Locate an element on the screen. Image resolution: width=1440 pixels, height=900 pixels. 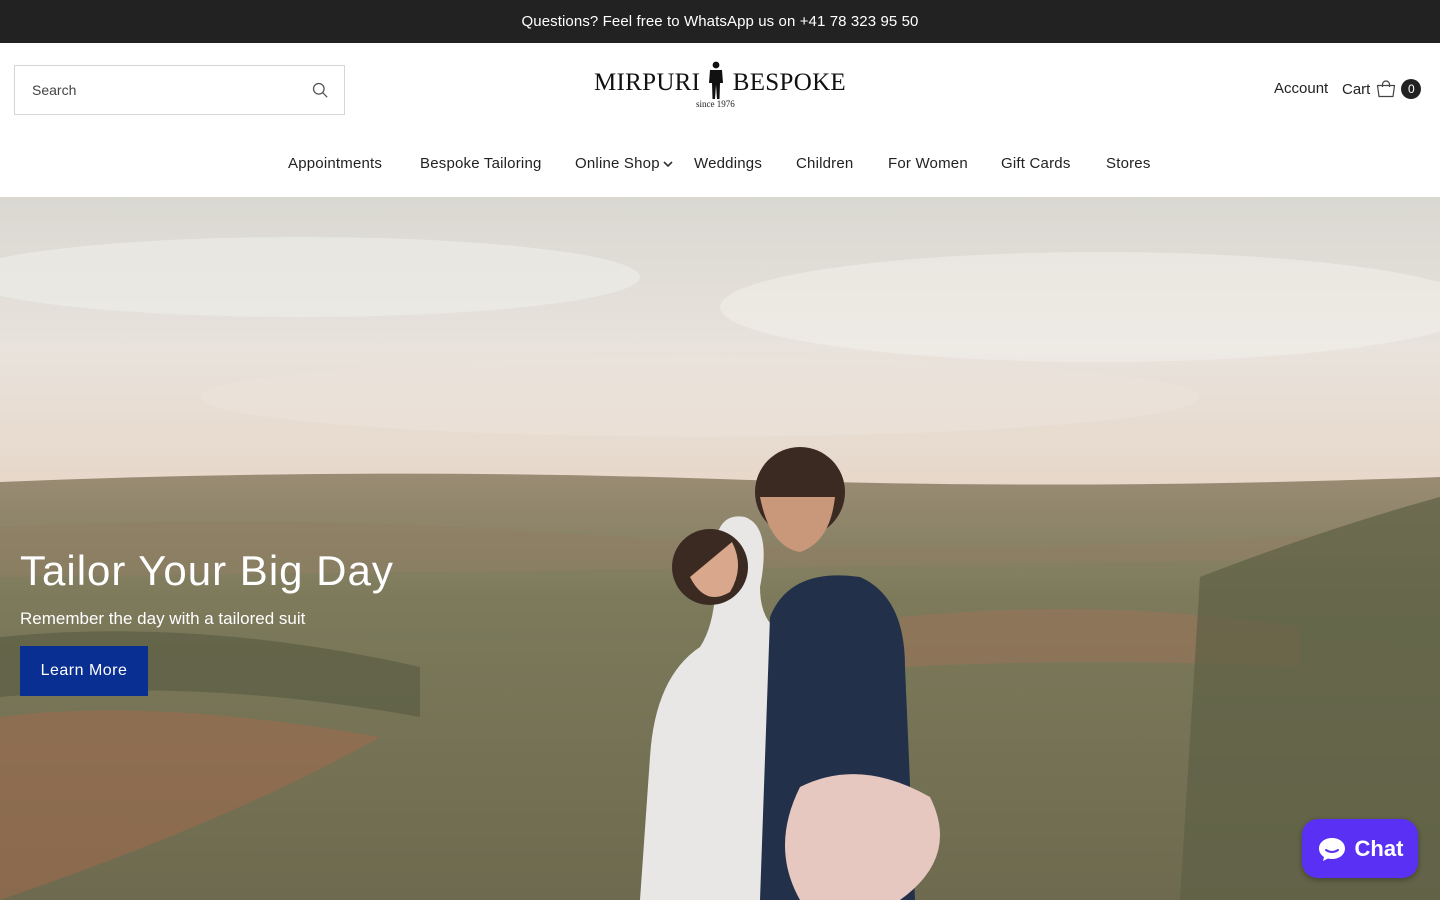
search-icon is located at coordinates (320, 90).